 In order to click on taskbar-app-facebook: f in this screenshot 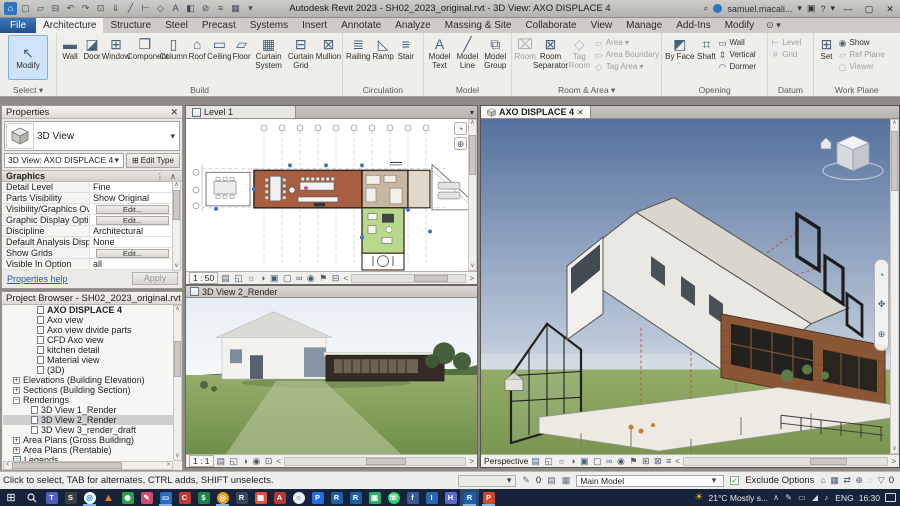, I will do `click(412, 497)`.